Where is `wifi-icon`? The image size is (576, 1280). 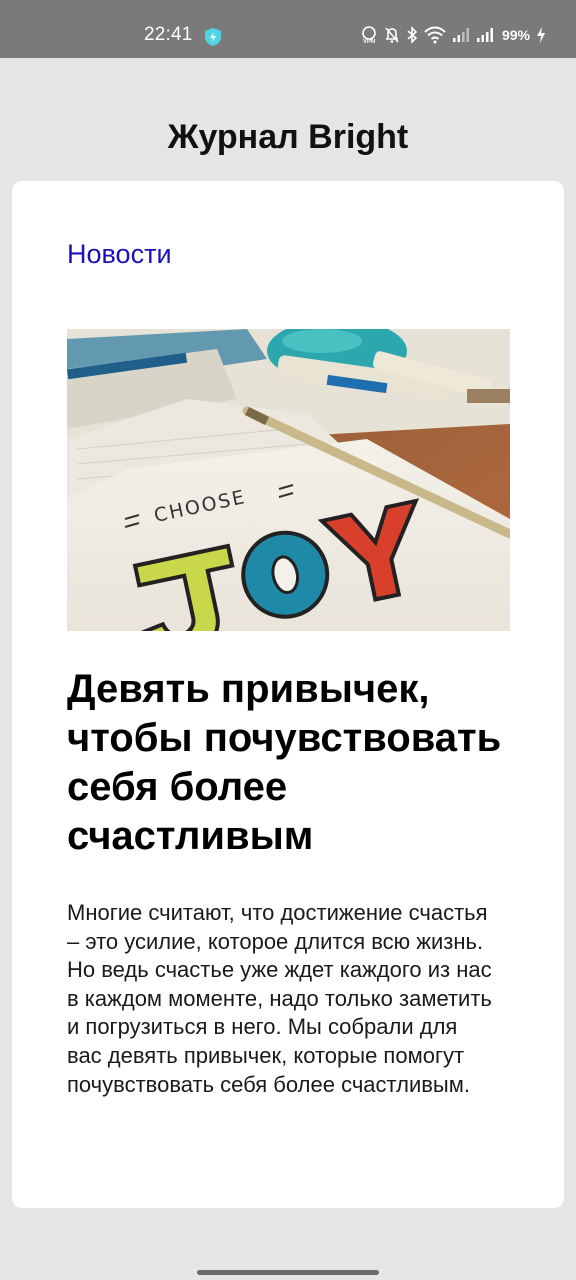 wifi-icon is located at coordinates (435, 35).